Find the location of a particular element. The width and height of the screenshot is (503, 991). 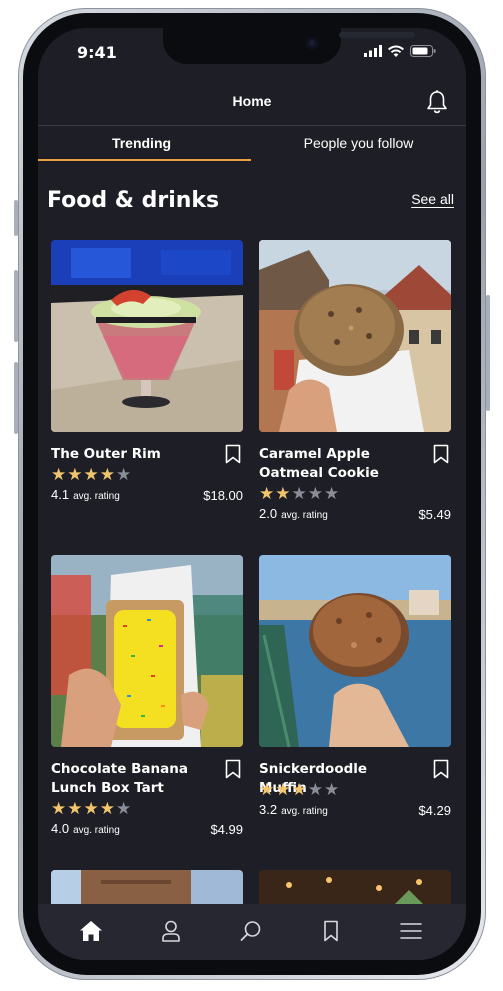

menu-icon is located at coordinates (411, 931).